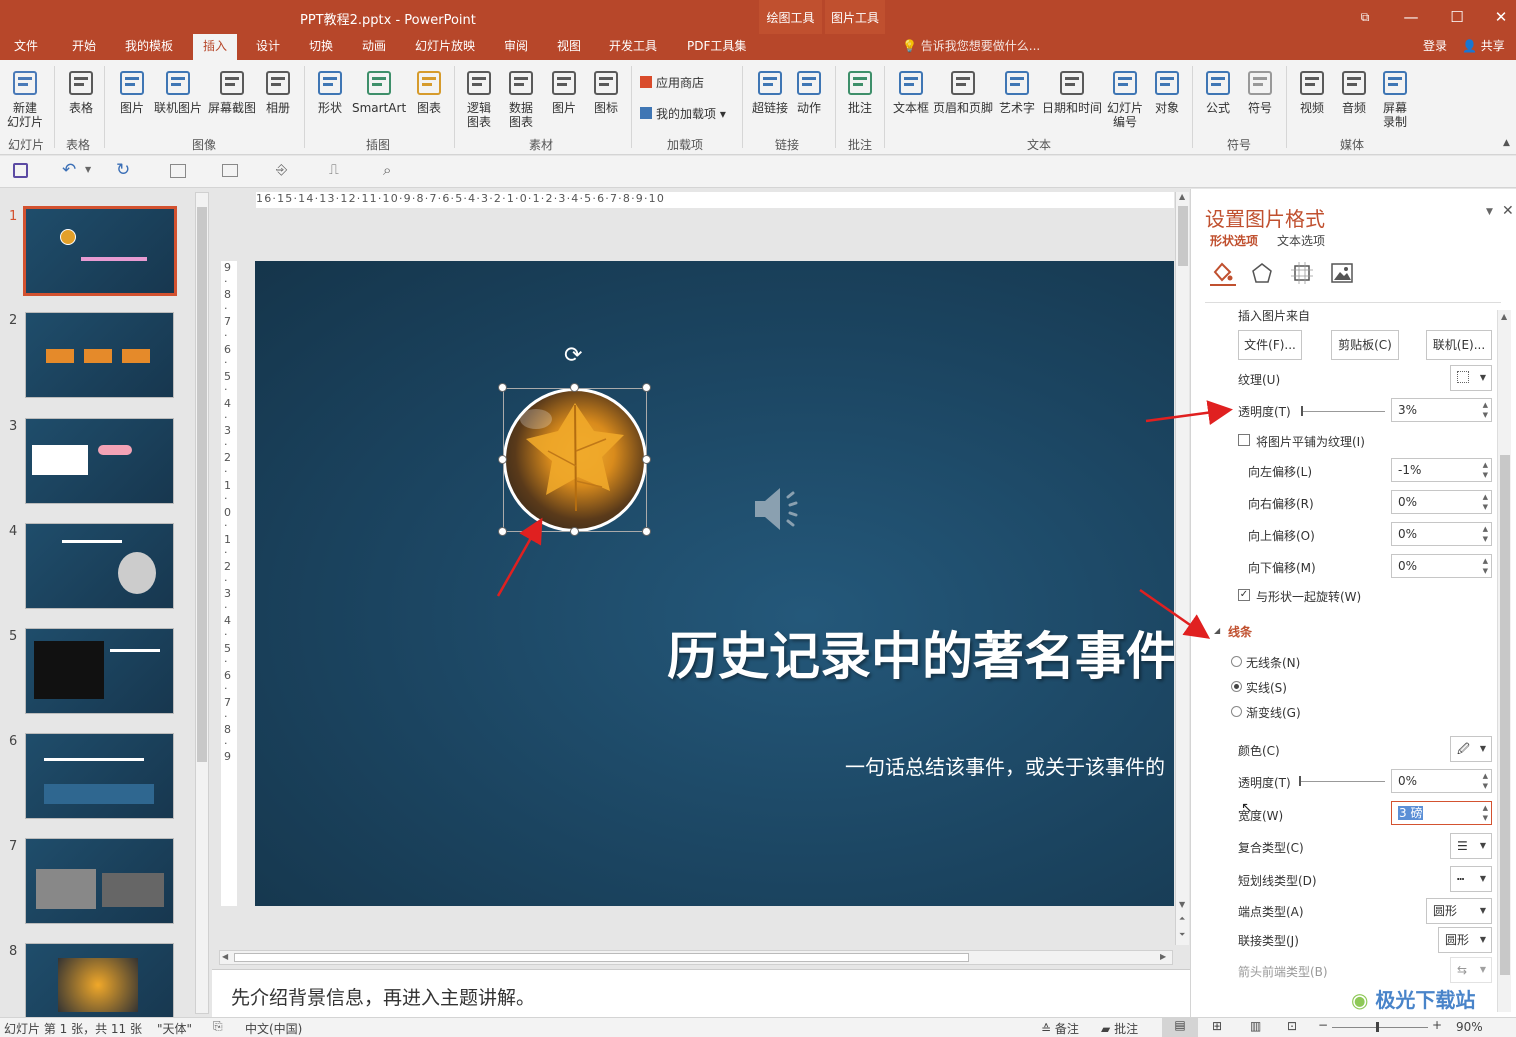 The height and width of the screenshot is (1037, 1516). I want to click on transparency-slider, so click(1343, 411).